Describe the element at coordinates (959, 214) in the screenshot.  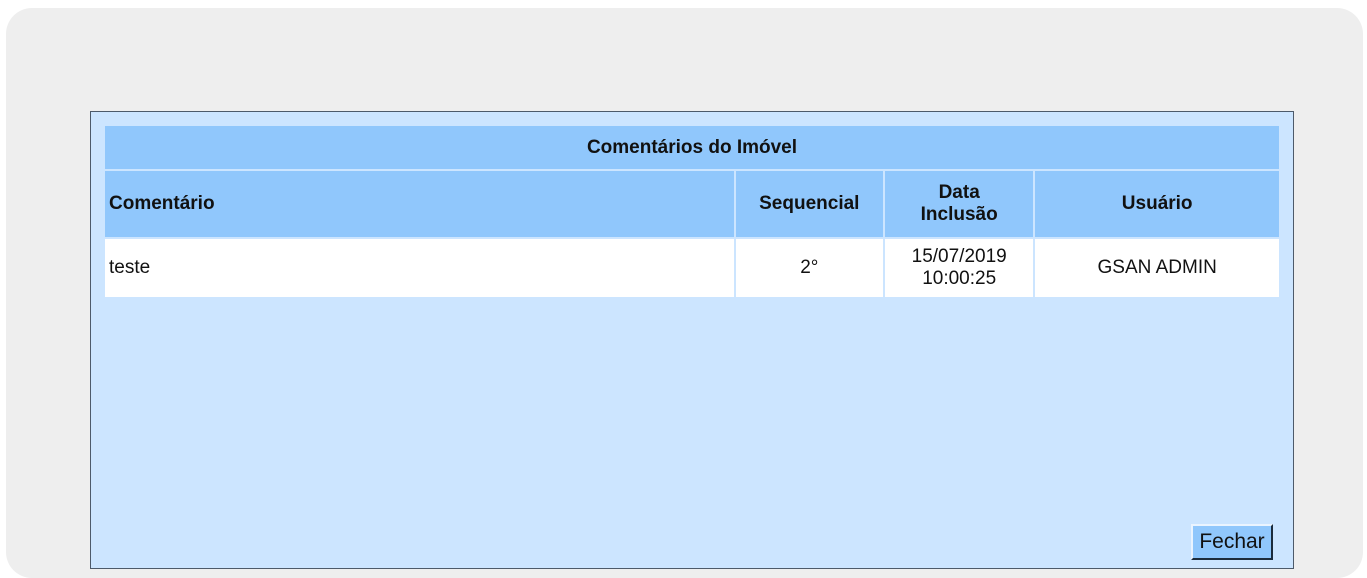
I see `header-data-line2: Inclusão` at that location.